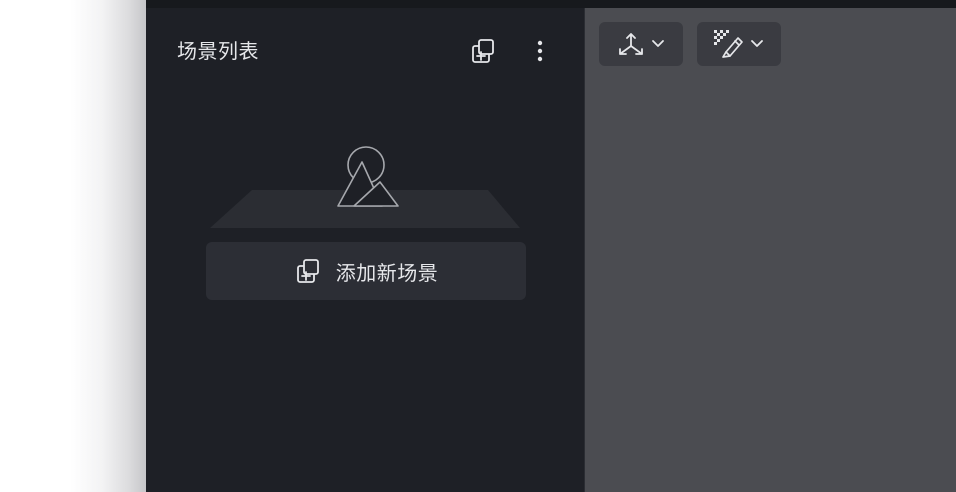 This screenshot has width=956, height=492. I want to click on checkered-brush-icon, so click(728, 44).